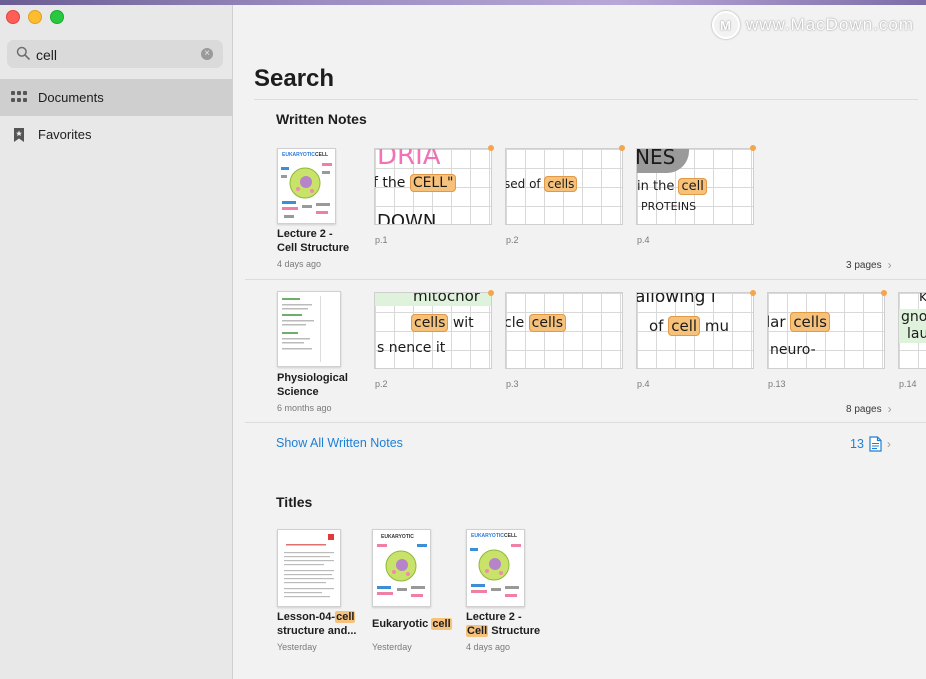 The width and height of the screenshot is (926, 679). I want to click on written-notes-count-button: 13 ›, so click(870, 444).